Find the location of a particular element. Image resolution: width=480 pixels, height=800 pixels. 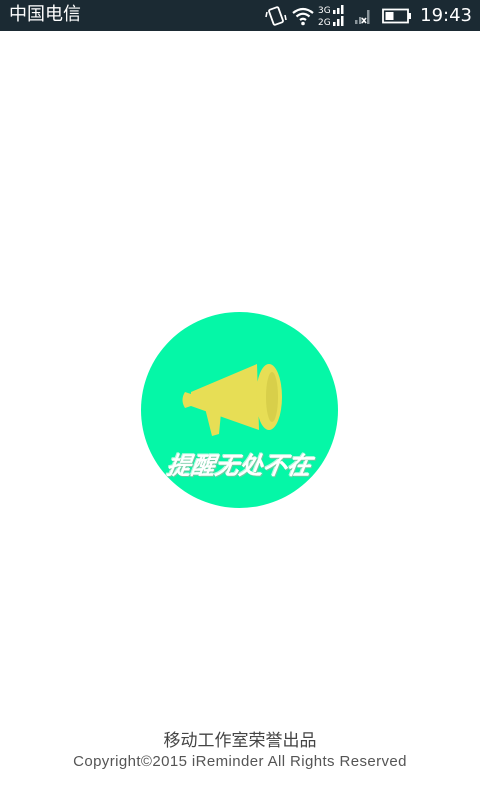

carrier-name: 中国电信 is located at coordinates (45, 14).